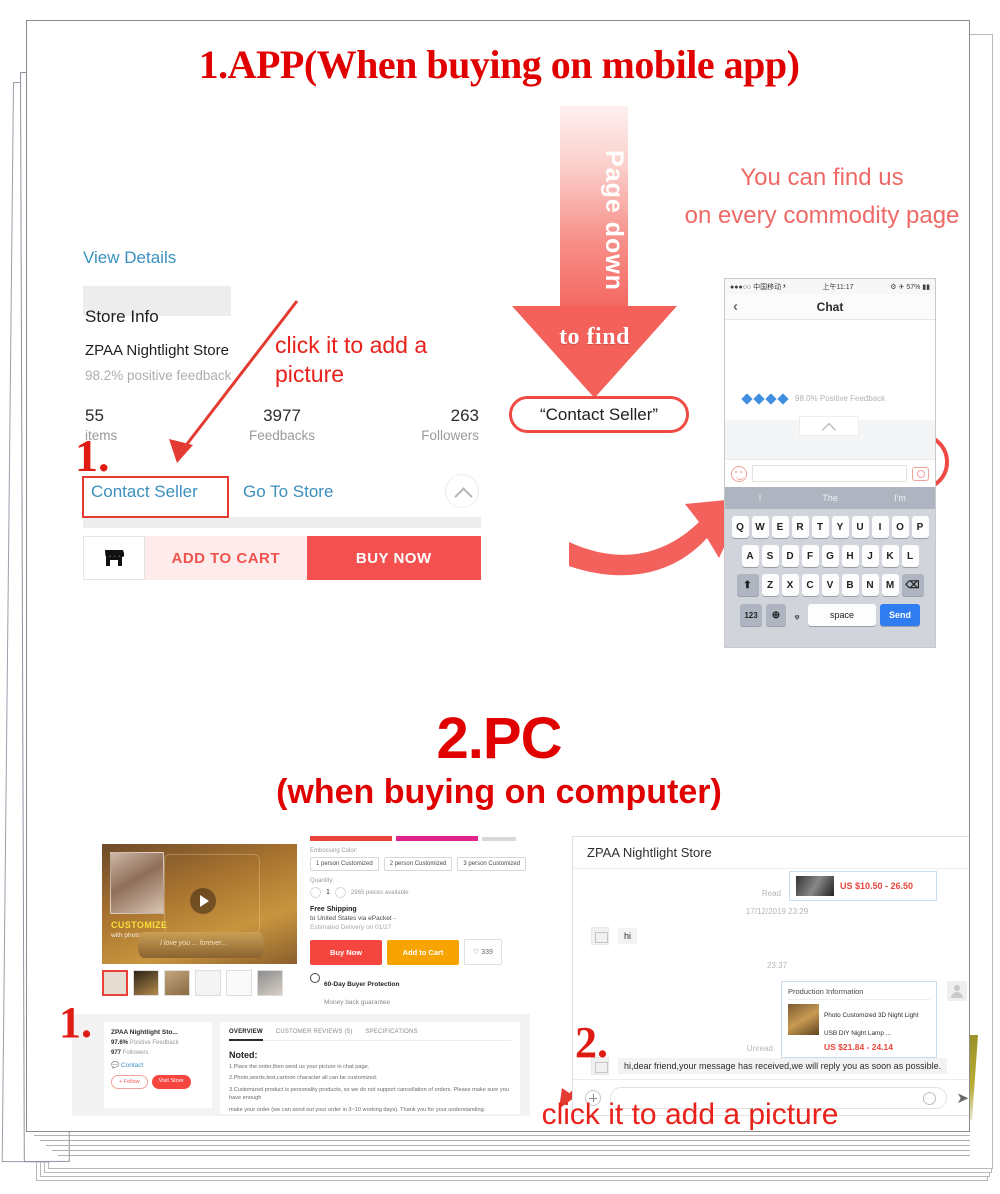 This screenshot has height=1194, width=1000. Describe the element at coordinates (419, 838) in the screenshot. I see `promo-tagline` at that location.